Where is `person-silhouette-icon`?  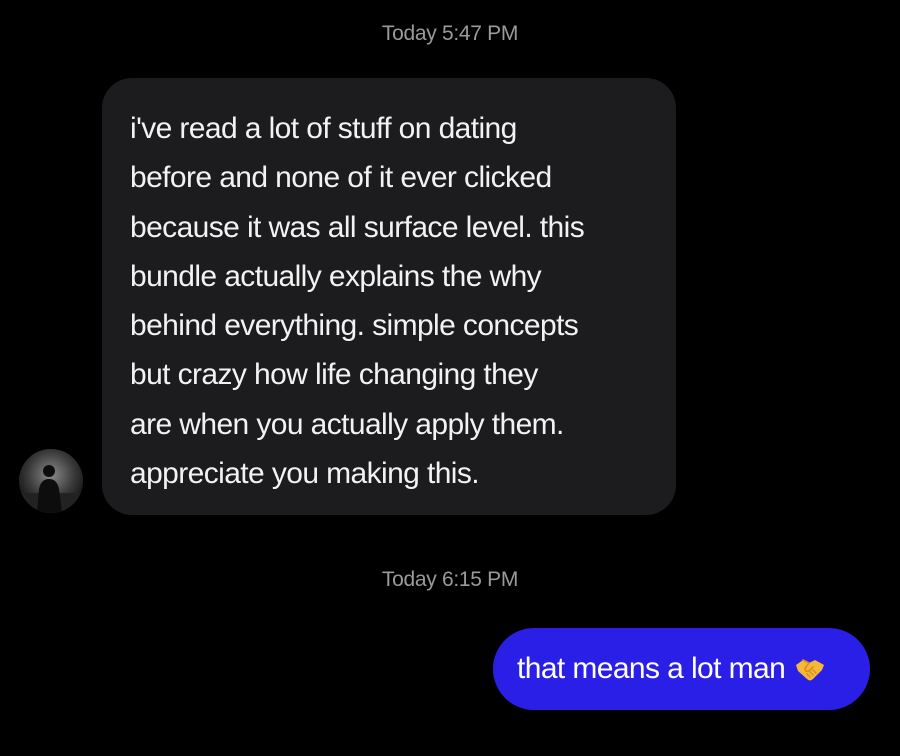 person-silhouette-icon is located at coordinates (51, 481).